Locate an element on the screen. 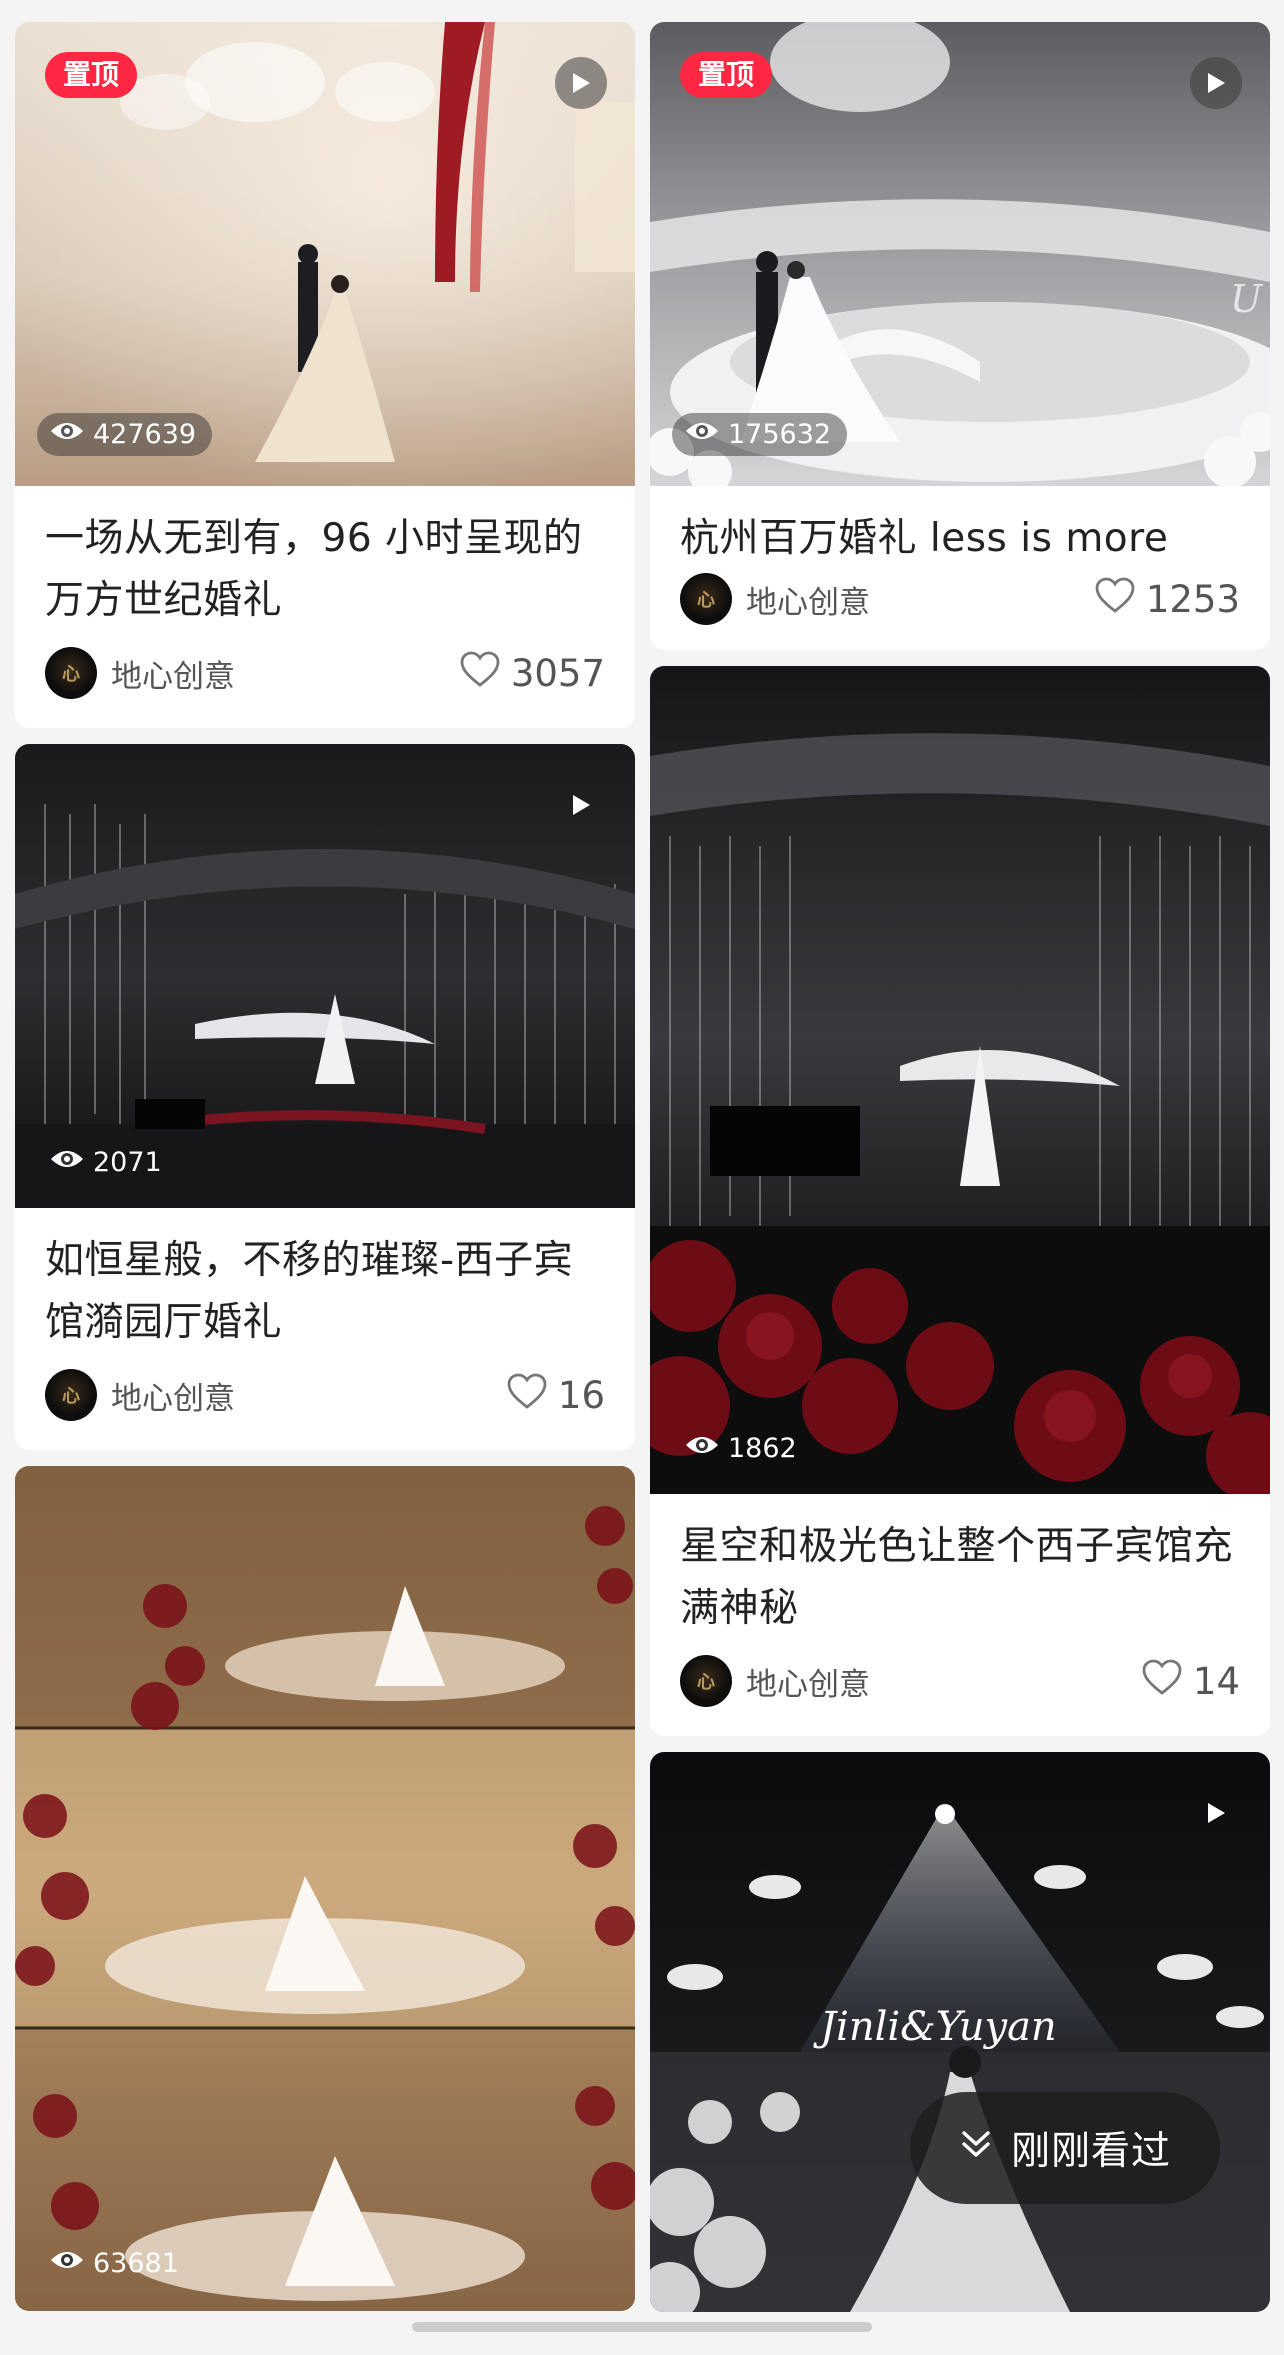 This screenshot has height=2355, width=1284. card-title: 一场从无到有，96 小时呈现的万方世纪婚礼 is located at coordinates (325, 559).